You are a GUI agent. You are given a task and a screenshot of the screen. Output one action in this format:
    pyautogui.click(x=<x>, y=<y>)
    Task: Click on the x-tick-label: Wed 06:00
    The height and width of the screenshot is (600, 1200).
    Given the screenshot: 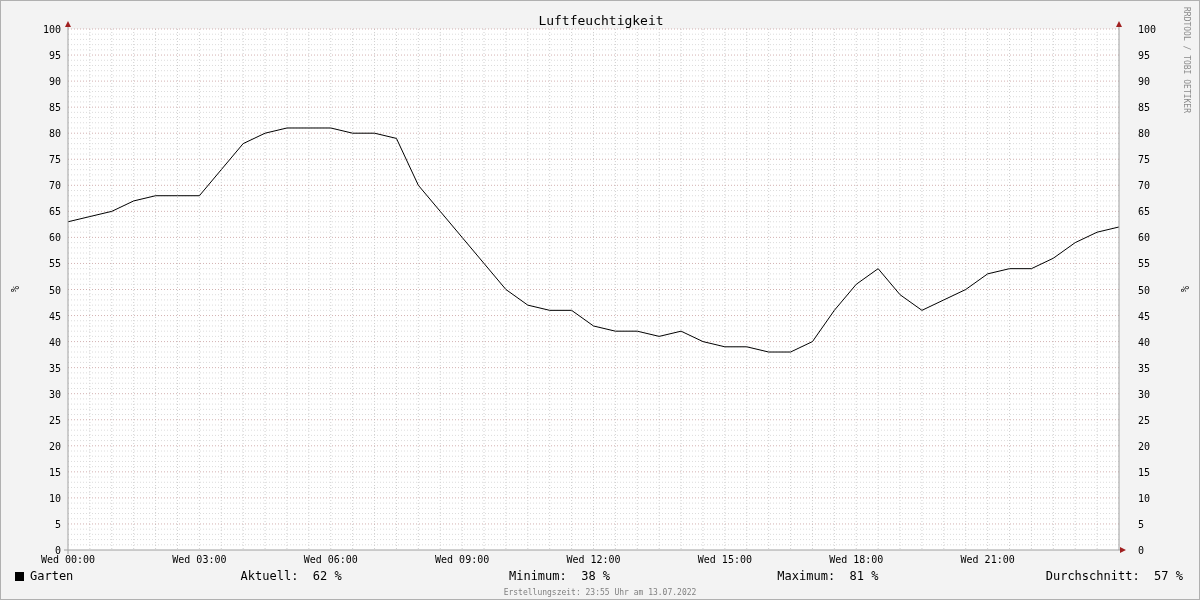 What is the action you would take?
    pyautogui.click(x=330, y=559)
    